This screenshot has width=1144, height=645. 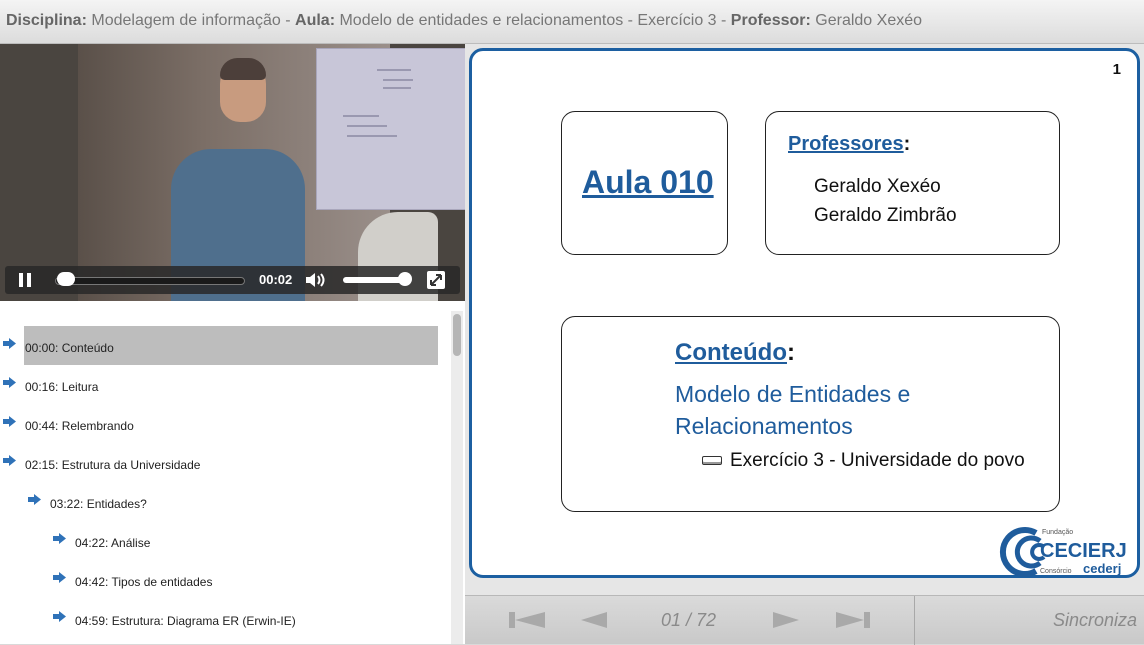 What do you see at coordinates (185, 621) in the screenshot?
I see `chapter-label: 04:59: Estrutura: Diagrama ER (Erwin-IE)` at bounding box center [185, 621].